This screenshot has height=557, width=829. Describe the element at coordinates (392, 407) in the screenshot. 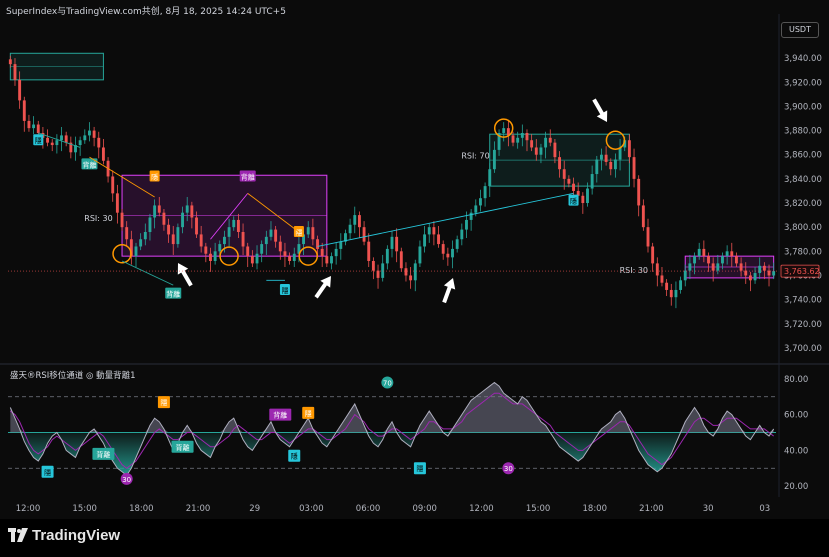

I see `rsi-overbought-fill` at that location.